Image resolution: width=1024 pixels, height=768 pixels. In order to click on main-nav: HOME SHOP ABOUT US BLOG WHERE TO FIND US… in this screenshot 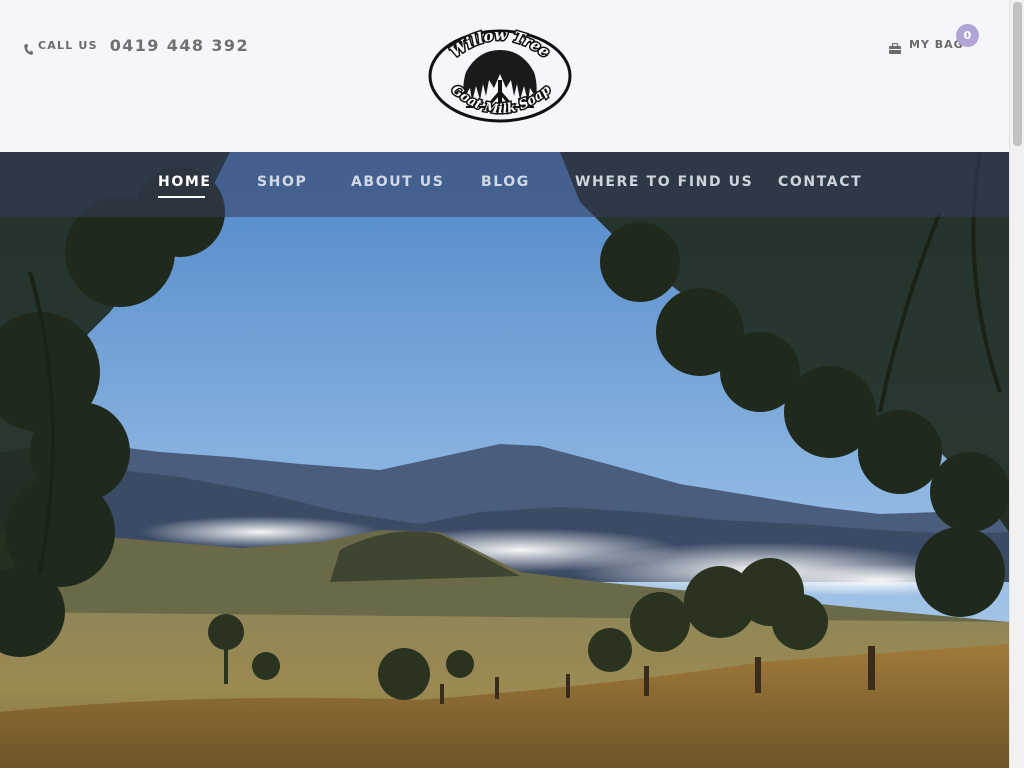, I will do `click(504, 184)`.